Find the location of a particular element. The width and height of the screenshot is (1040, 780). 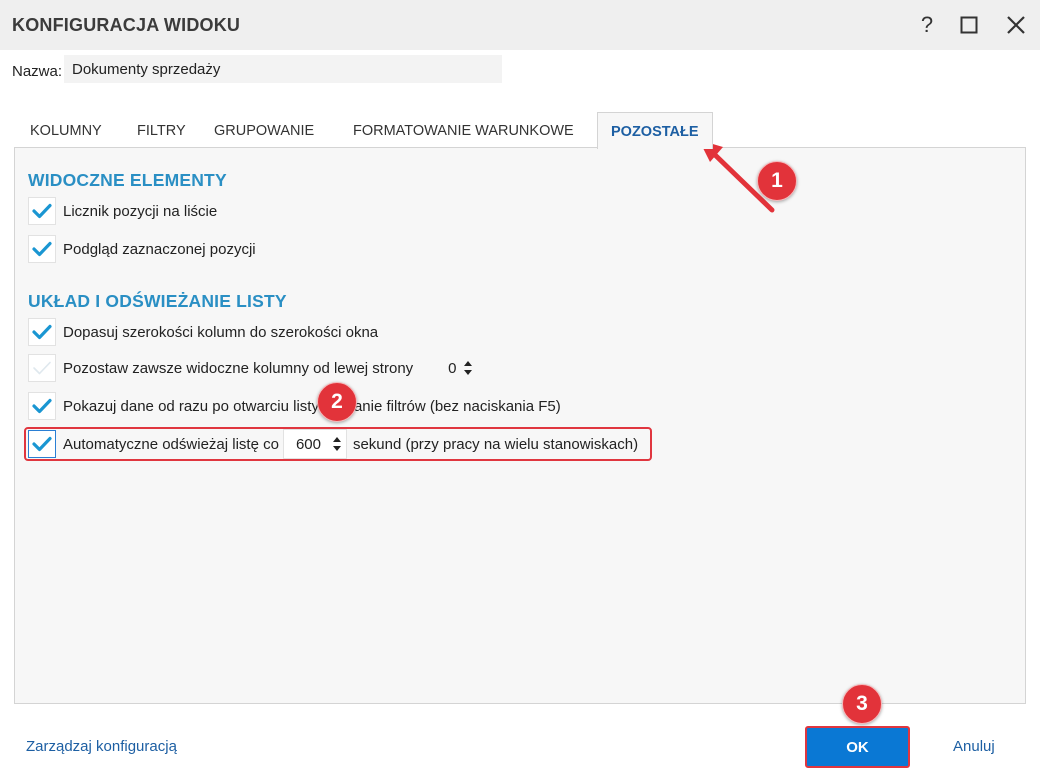

tab-filtry: FILTRY is located at coordinates (161, 130).